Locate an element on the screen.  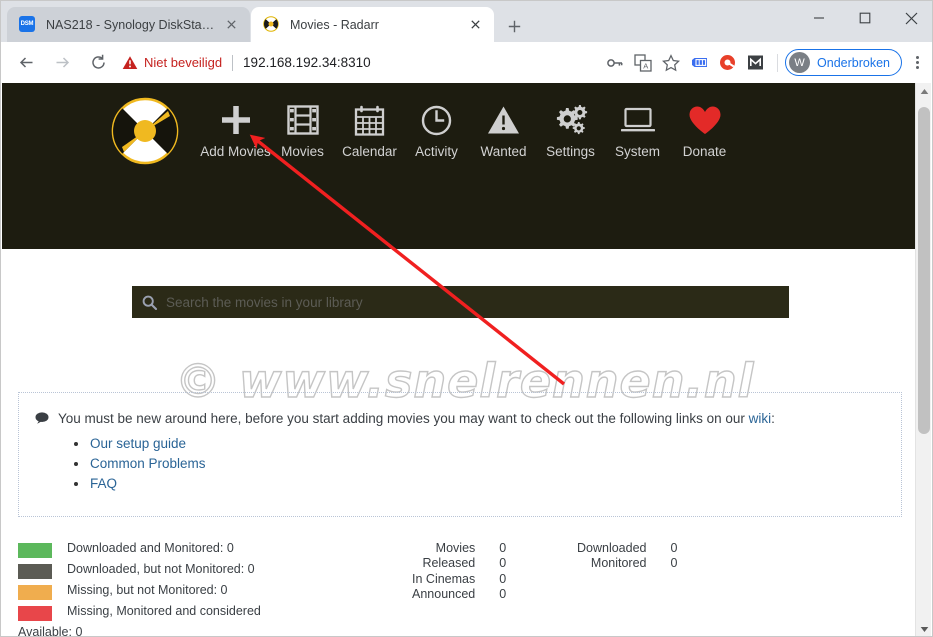
radarr-icon is located at coordinates (271, 24).